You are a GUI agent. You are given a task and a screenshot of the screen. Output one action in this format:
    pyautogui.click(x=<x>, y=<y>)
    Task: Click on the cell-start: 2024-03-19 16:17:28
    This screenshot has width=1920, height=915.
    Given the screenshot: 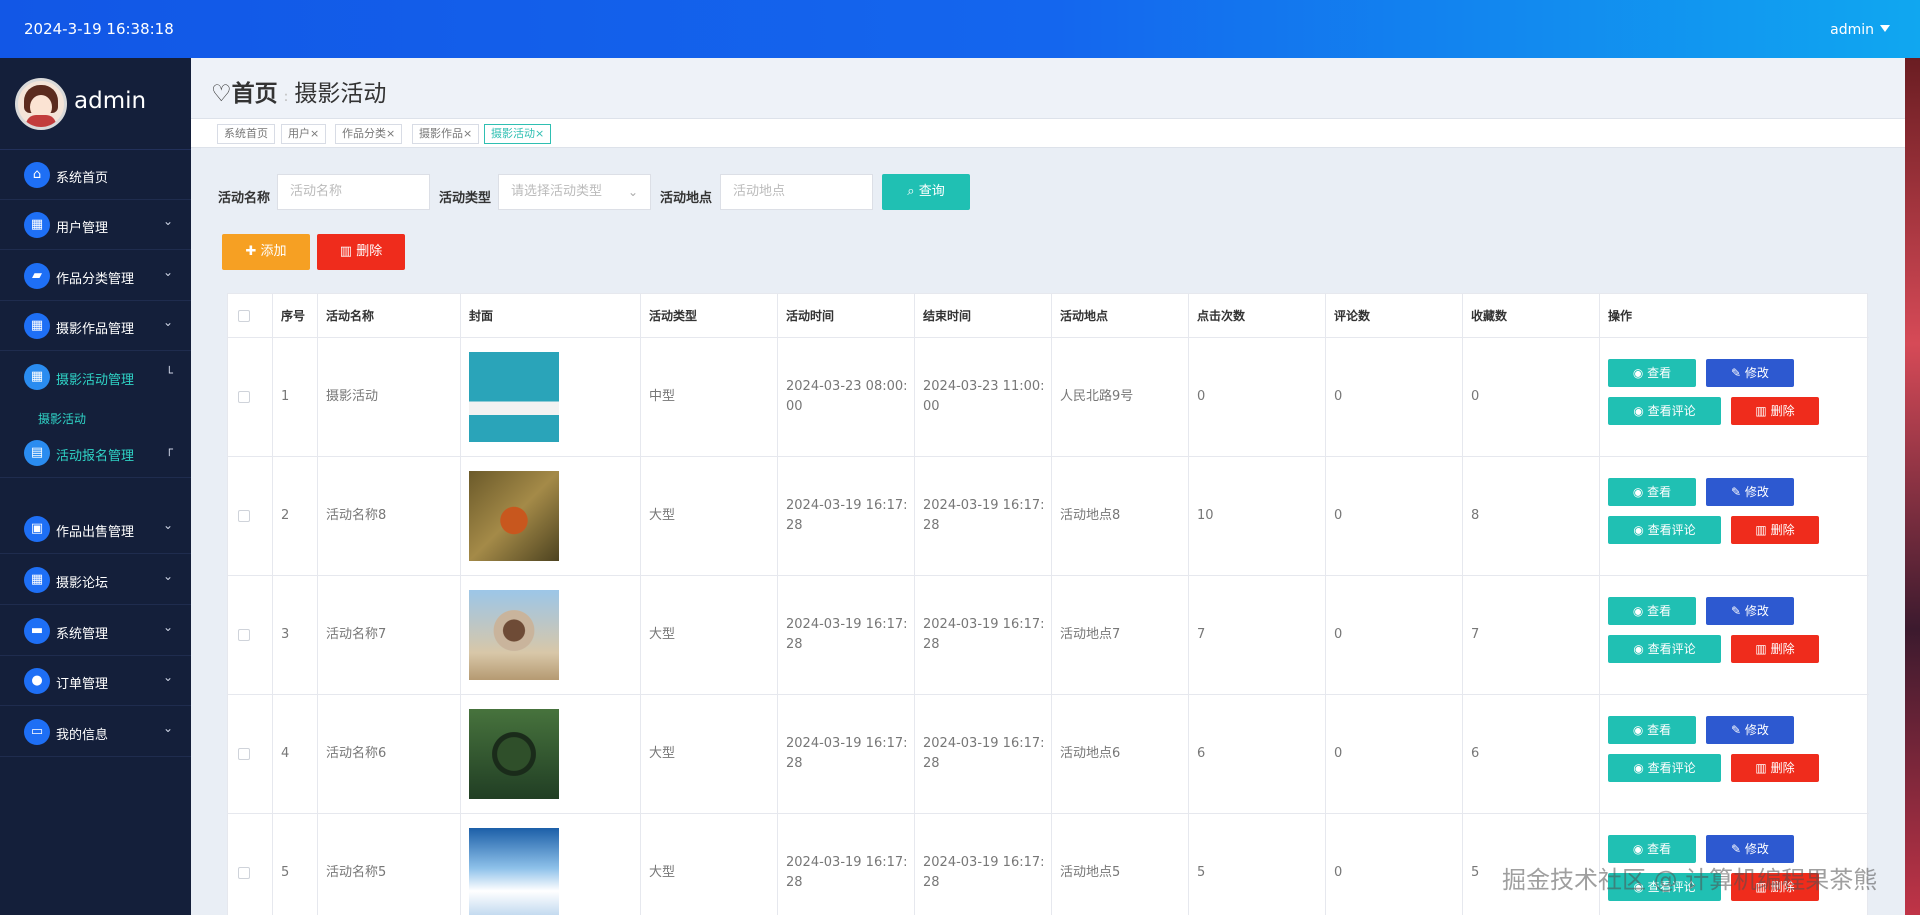 What is the action you would take?
    pyautogui.click(x=846, y=635)
    